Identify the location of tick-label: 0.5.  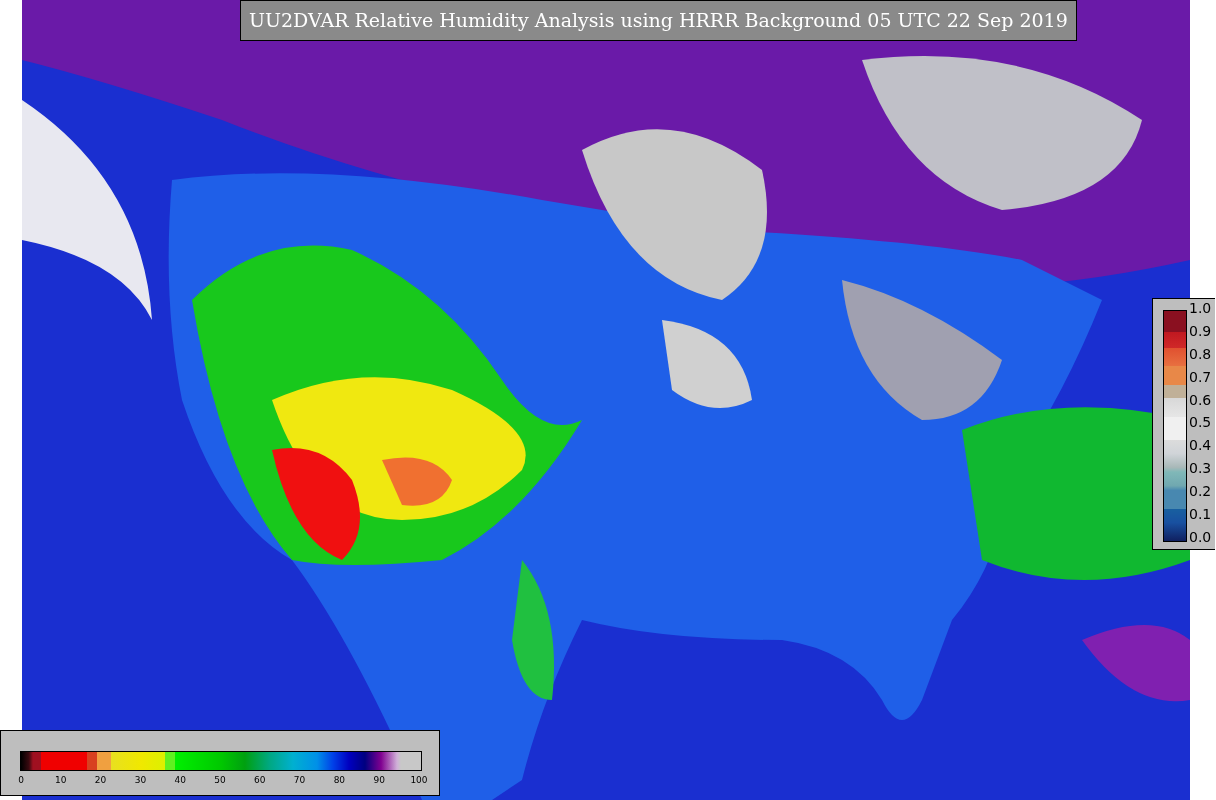
(1200, 423).